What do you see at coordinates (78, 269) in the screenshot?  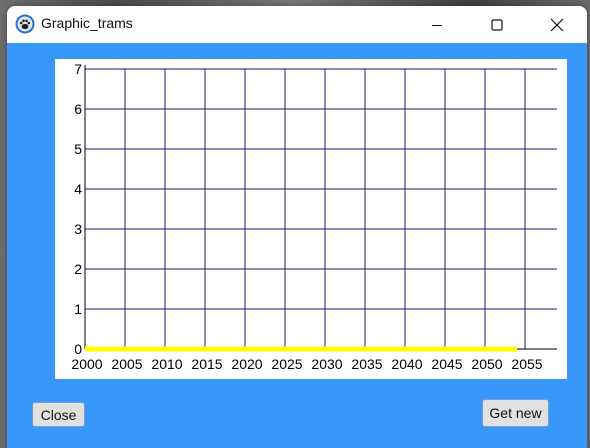 I see `y-tick-label: 2` at bounding box center [78, 269].